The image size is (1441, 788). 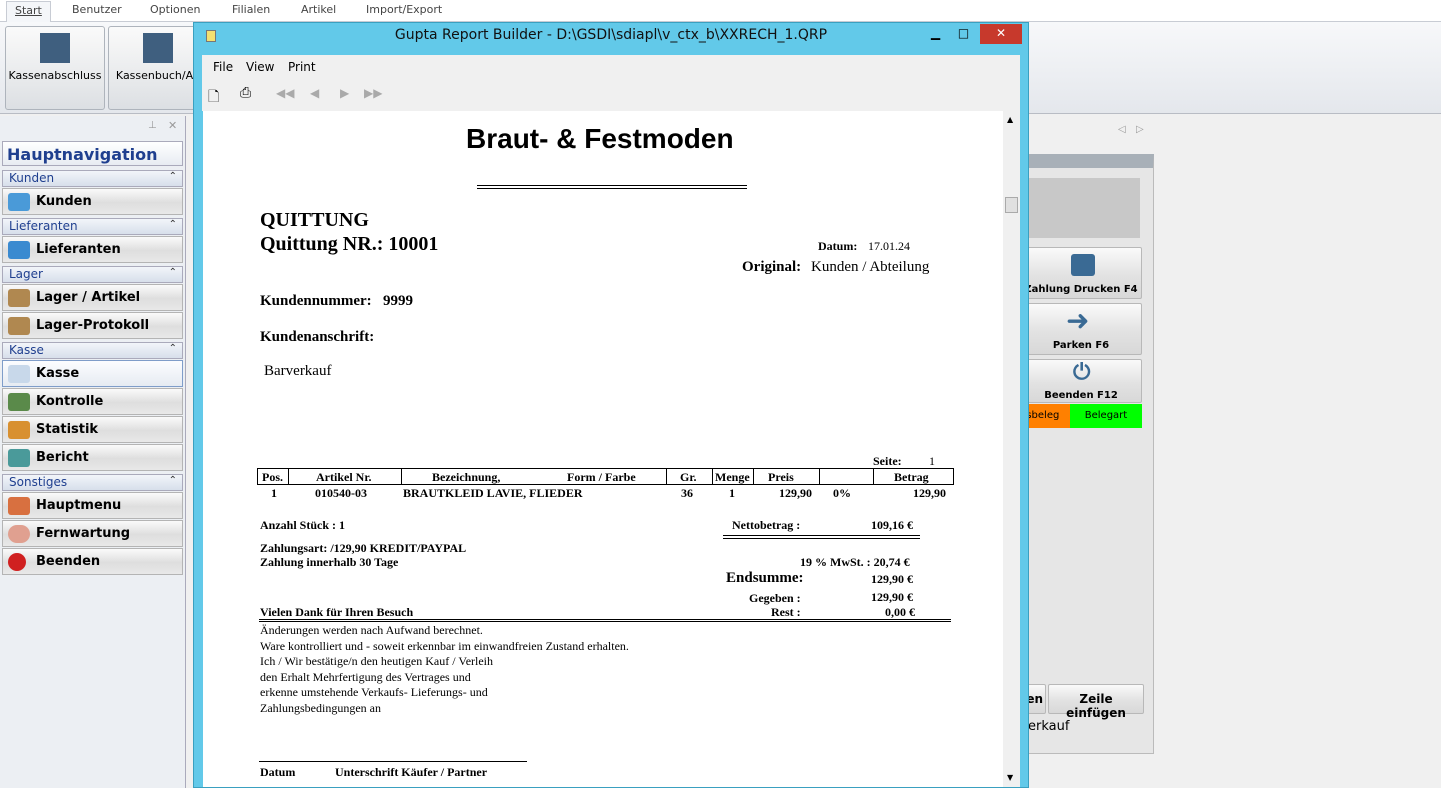 I want to click on signature-datum: Datum, so click(x=278, y=772).